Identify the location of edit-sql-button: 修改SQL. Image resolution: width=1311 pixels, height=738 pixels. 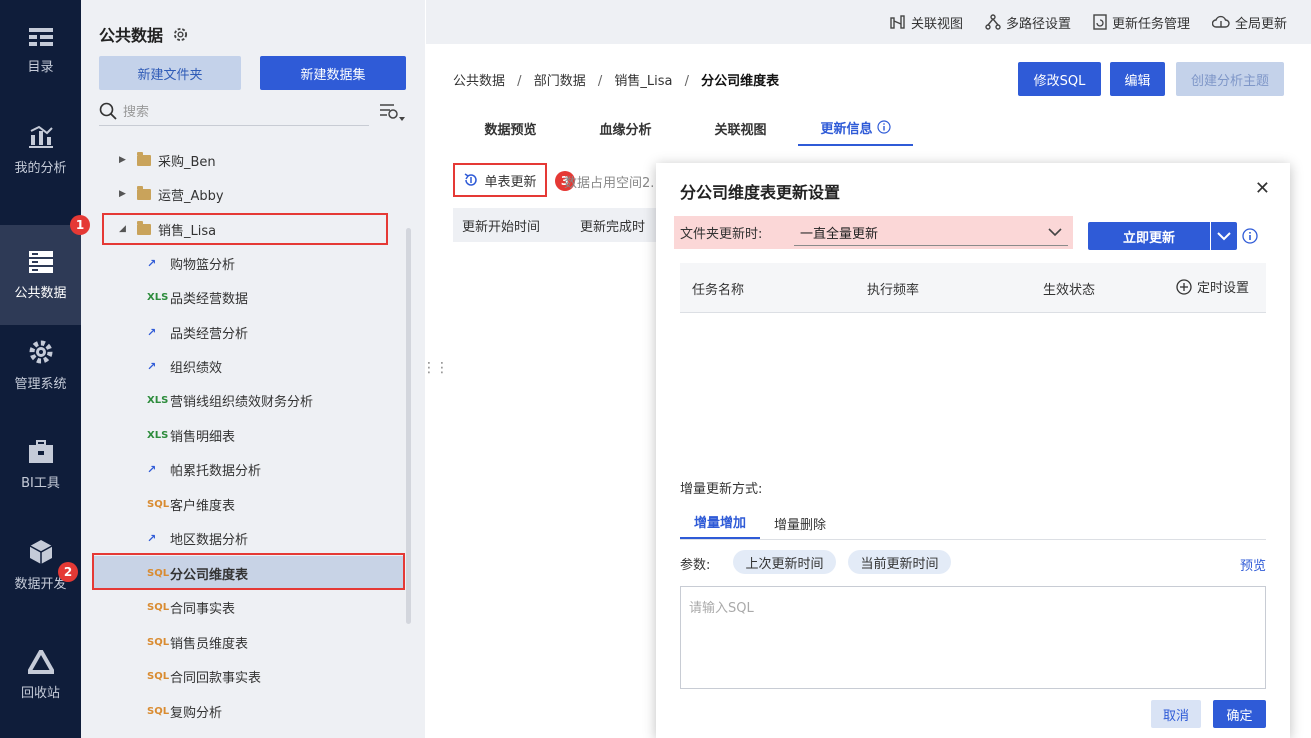
(1059, 79).